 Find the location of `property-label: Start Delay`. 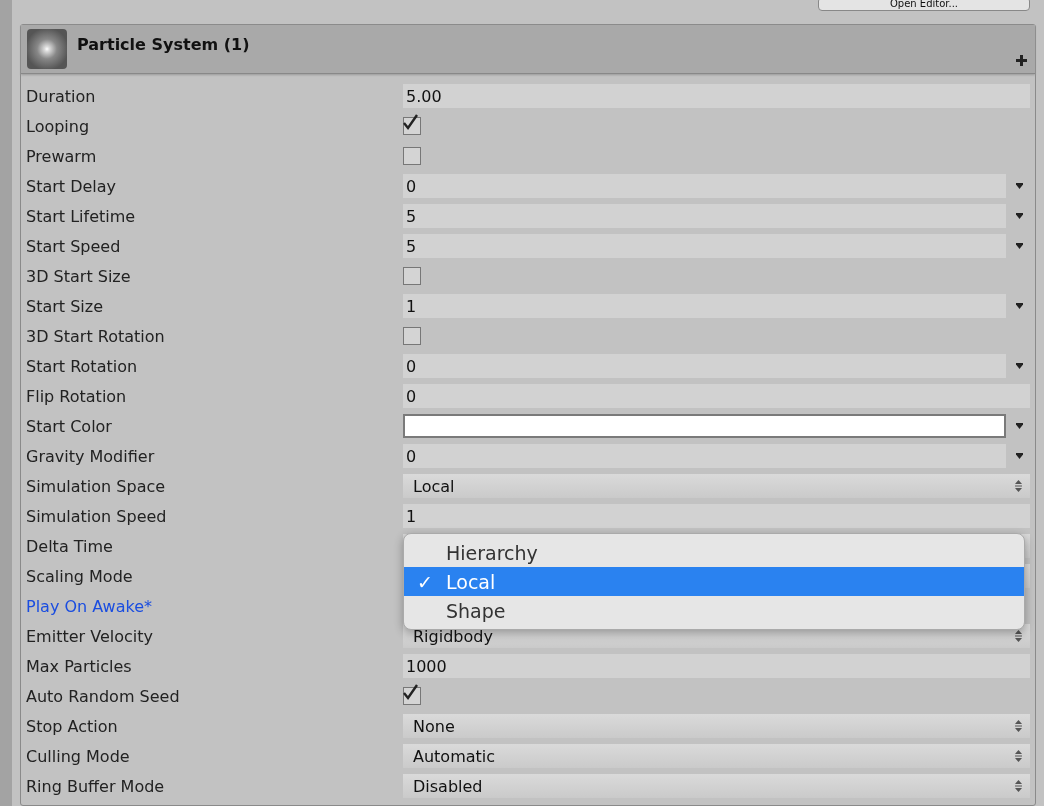

property-label: Start Delay is located at coordinates (72, 186).